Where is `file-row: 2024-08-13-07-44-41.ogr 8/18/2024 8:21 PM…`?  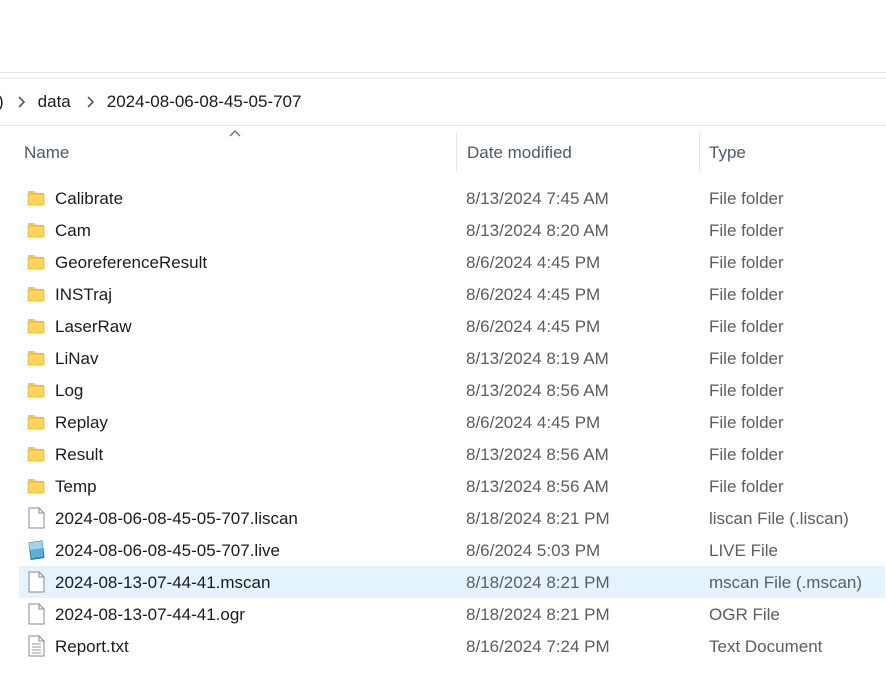 file-row: 2024-08-13-07-44-41.ogr 8/18/2024 8:21 PM… is located at coordinates (452, 614).